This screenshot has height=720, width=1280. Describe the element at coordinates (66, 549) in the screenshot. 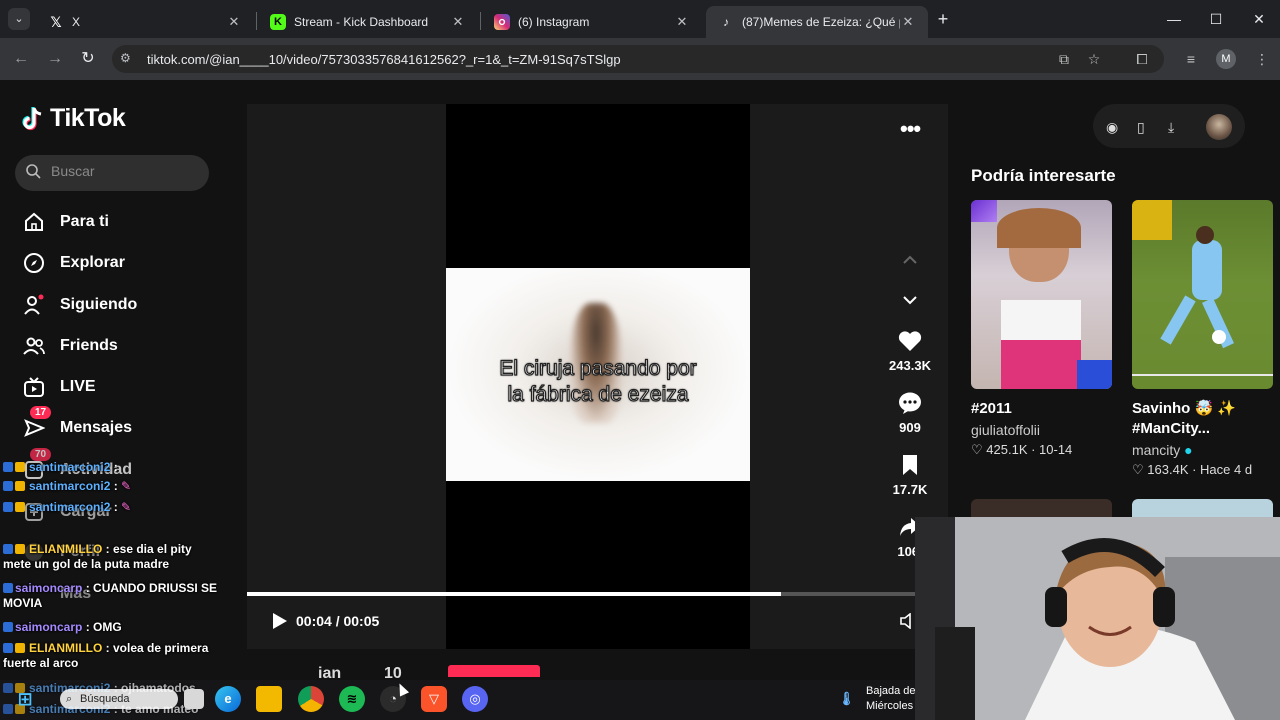

I see `chat-user: ELIANMILLO` at that location.